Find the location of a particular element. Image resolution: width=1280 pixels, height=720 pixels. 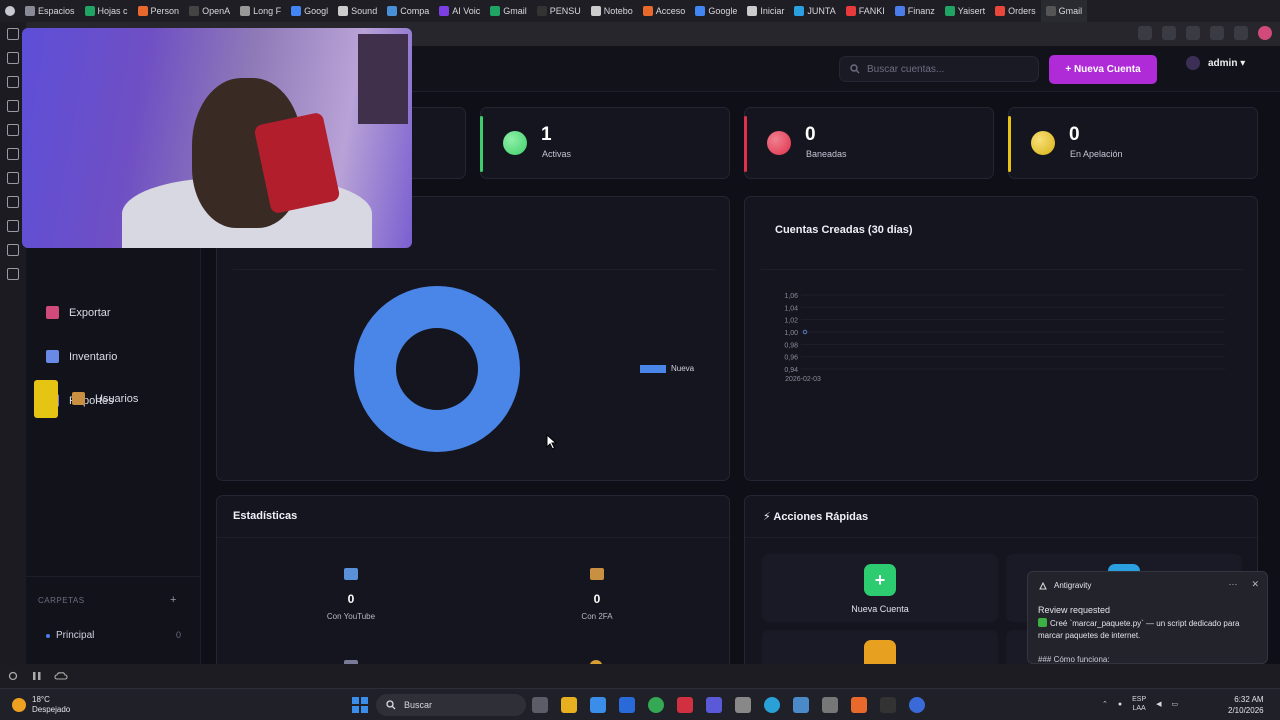

volume-icon: ◀ is located at coordinates (1158, 704).